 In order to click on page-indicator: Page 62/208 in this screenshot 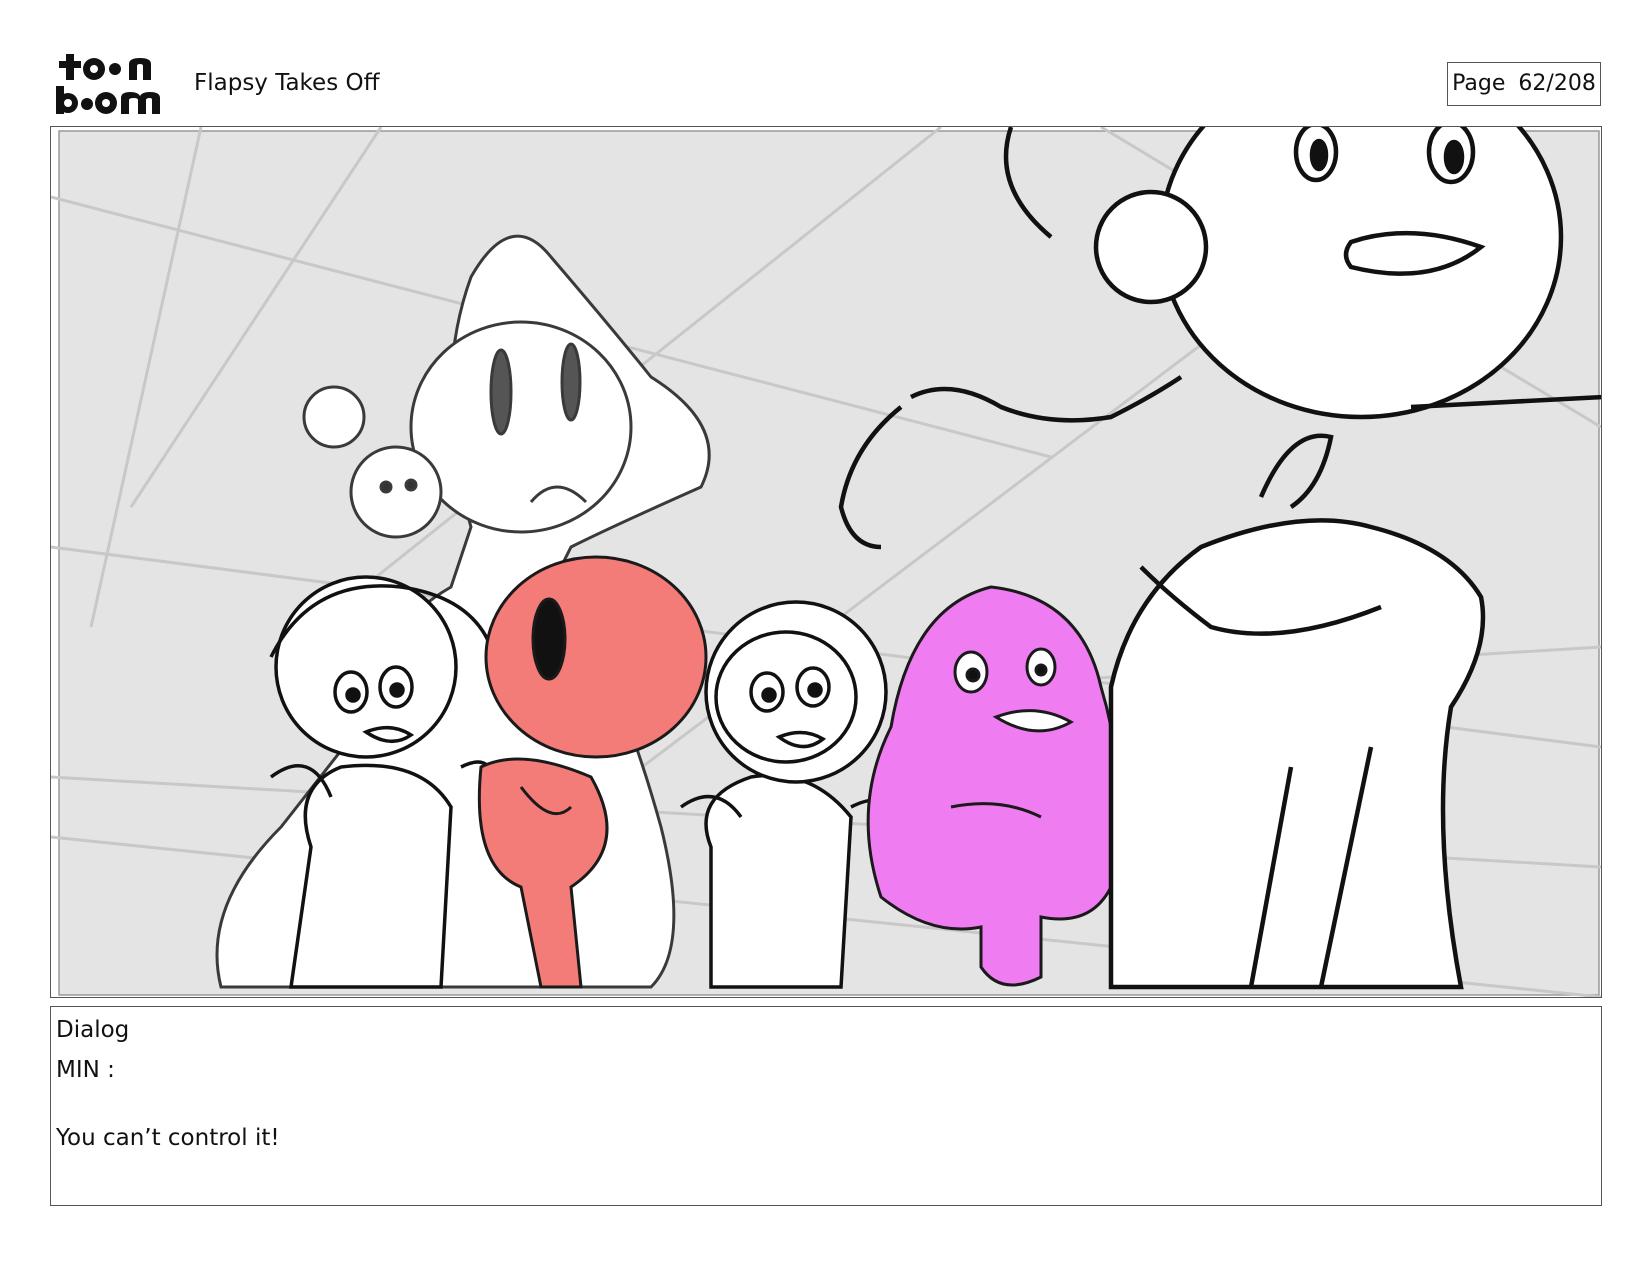, I will do `click(1524, 84)`.